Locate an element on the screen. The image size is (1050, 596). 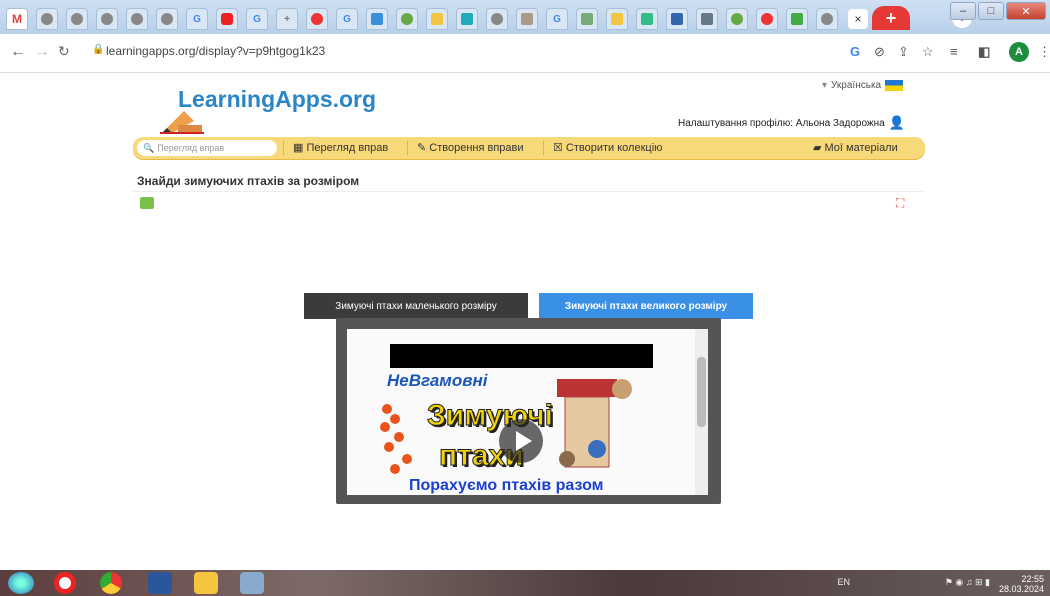
tray-icons: ⚑ ◉ ♫ ⊞ ▮ is located at coordinates (967, 582).